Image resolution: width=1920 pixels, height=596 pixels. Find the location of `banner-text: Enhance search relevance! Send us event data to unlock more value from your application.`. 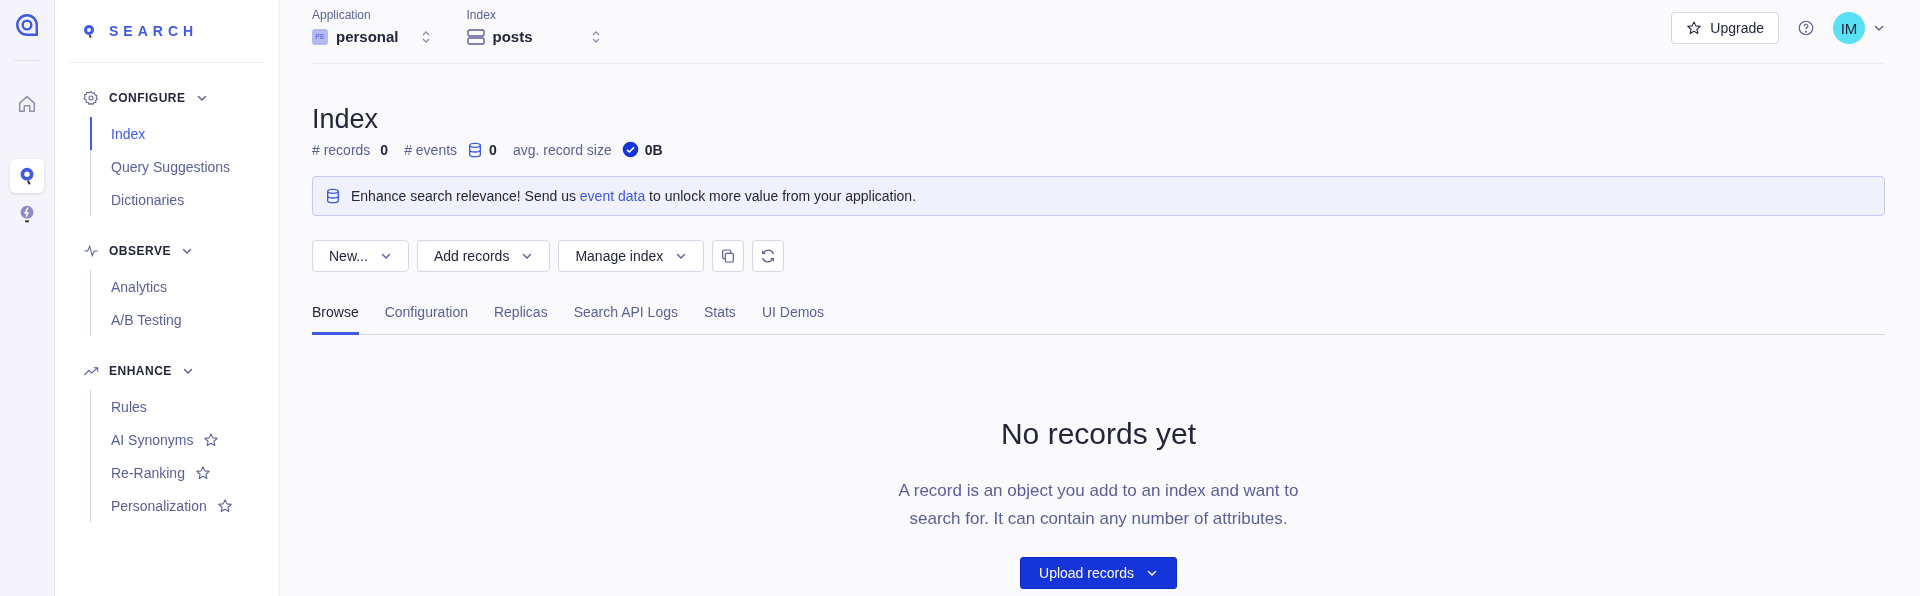

banner-text: Enhance search relevance! Send us event data to unlock more value from your application. is located at coordinates (634, 196).